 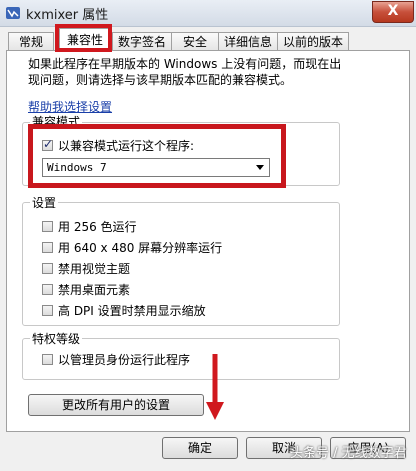 I want to click on close-button: X, so click(x=393, y=12).